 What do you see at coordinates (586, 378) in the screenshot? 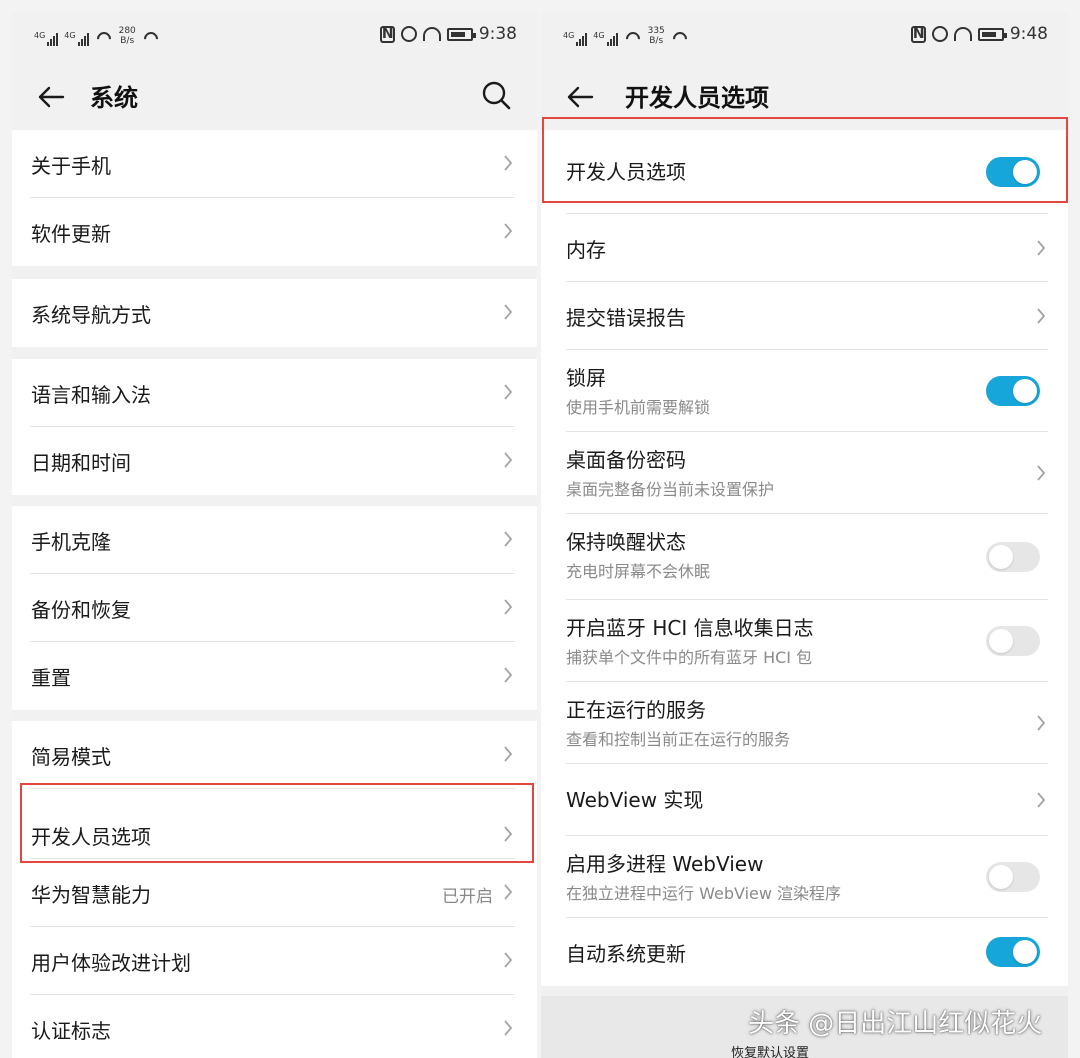
I see `option-label: 锁屏` at bounding box center [586, 378].